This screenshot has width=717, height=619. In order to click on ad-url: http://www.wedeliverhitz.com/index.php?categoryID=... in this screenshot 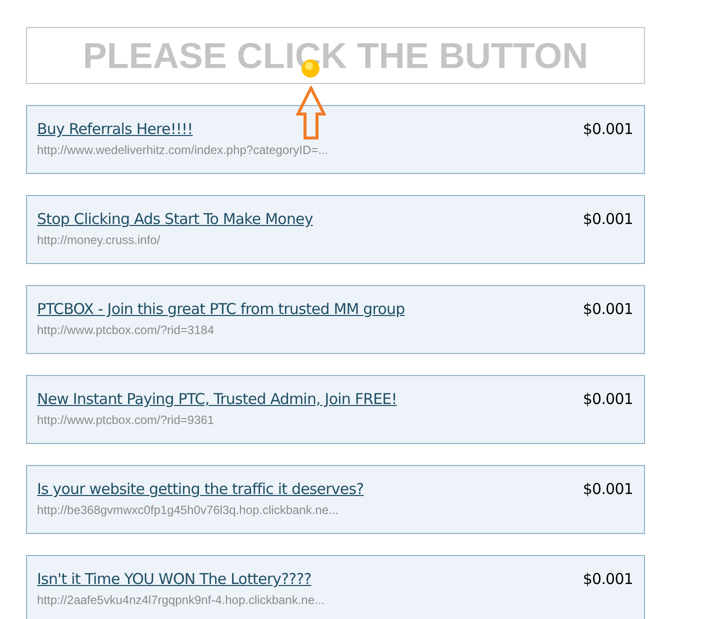, I will do `click(182, 150)`.